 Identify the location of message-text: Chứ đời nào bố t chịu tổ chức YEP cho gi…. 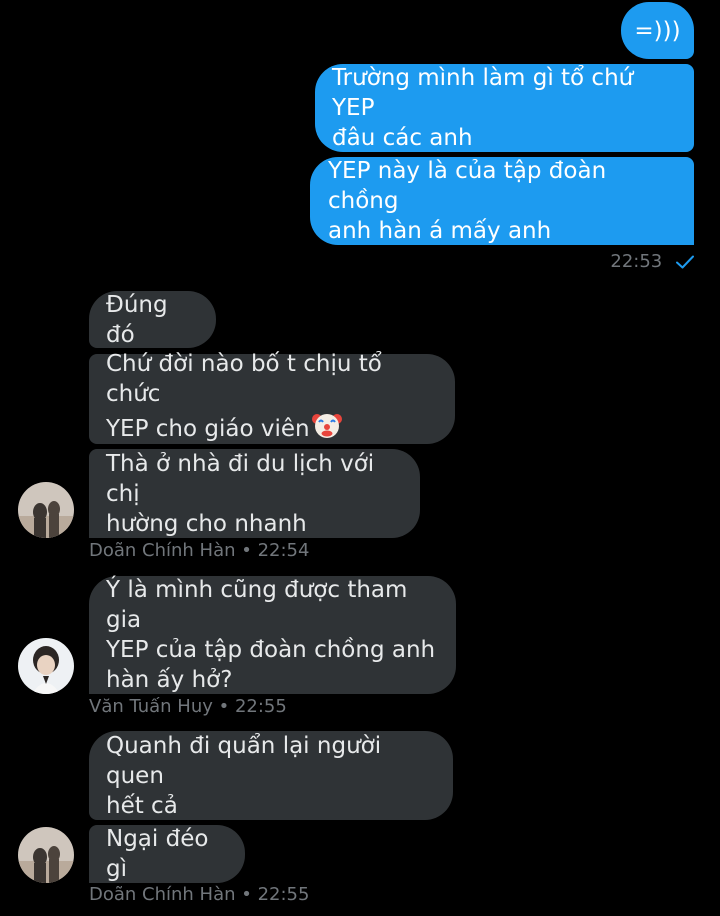
(272, 399).